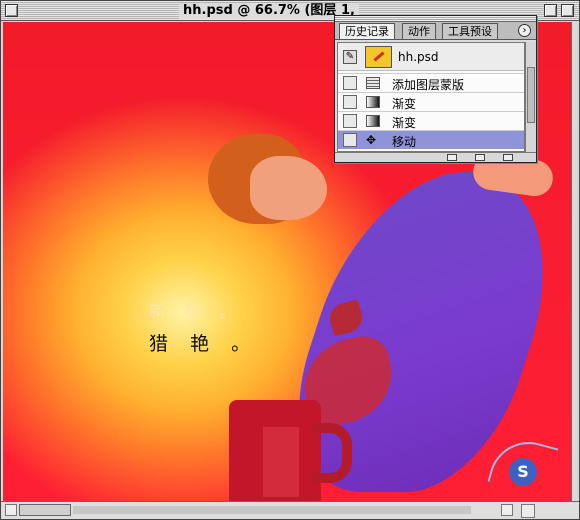 The image size is (580, 520). I want to click on history-list: ✎ hh.psd 添加图层蒙版 渐变 渐变 ✥ 移动, so click(431, 97).